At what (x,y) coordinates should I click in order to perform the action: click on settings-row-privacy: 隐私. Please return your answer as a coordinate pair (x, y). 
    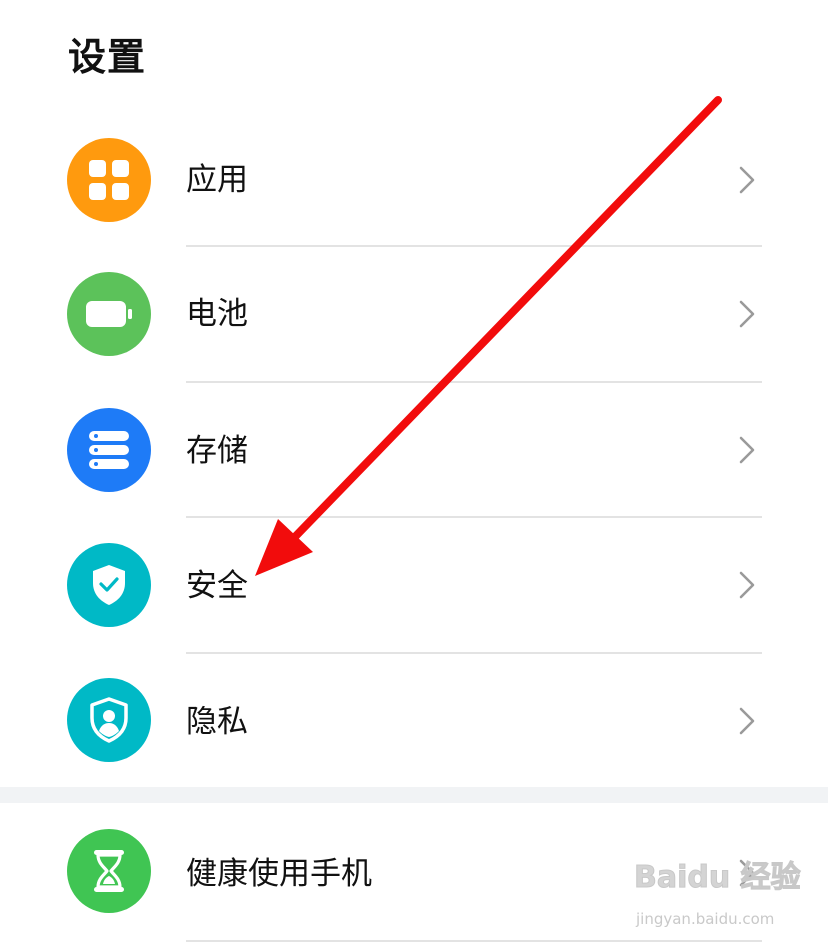
    Looking at the image, I should click on (414, 722).